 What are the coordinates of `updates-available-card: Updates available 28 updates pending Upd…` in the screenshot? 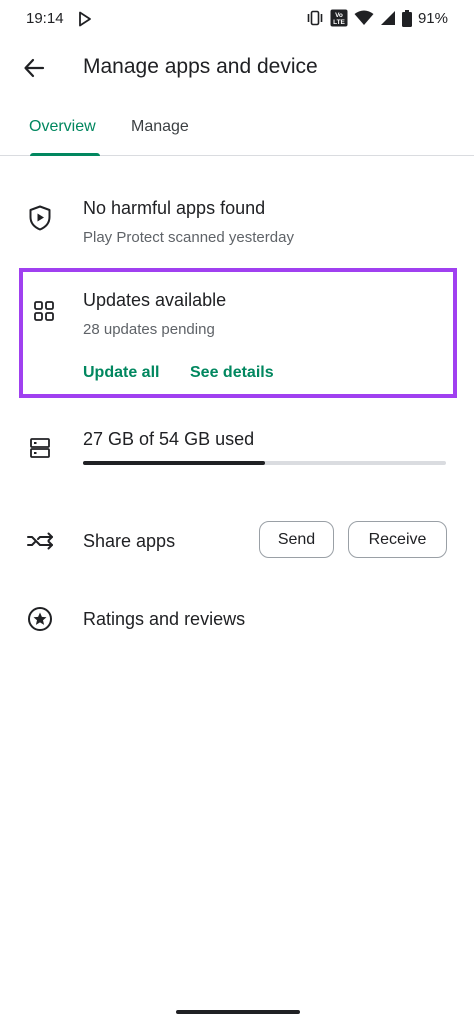 It's located at (238, 333).